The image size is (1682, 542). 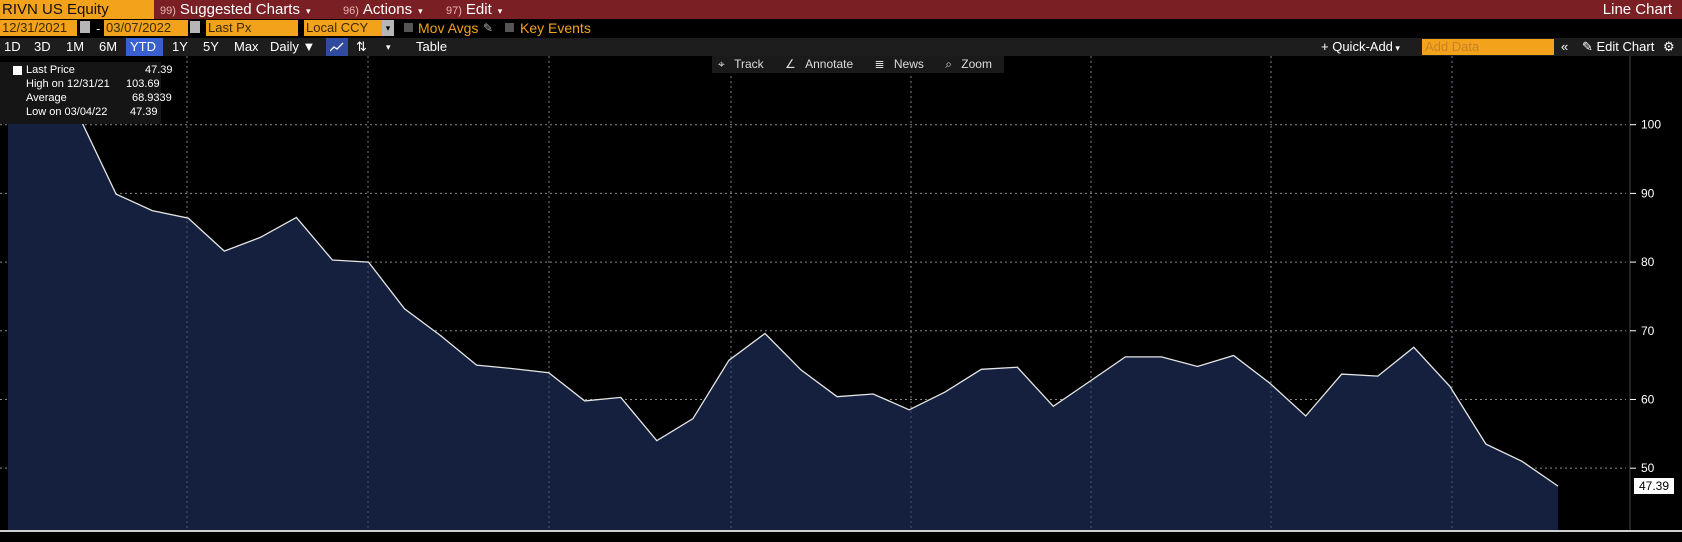 I want to click on annotate-label: Annotate, so click(x=829, y=64).